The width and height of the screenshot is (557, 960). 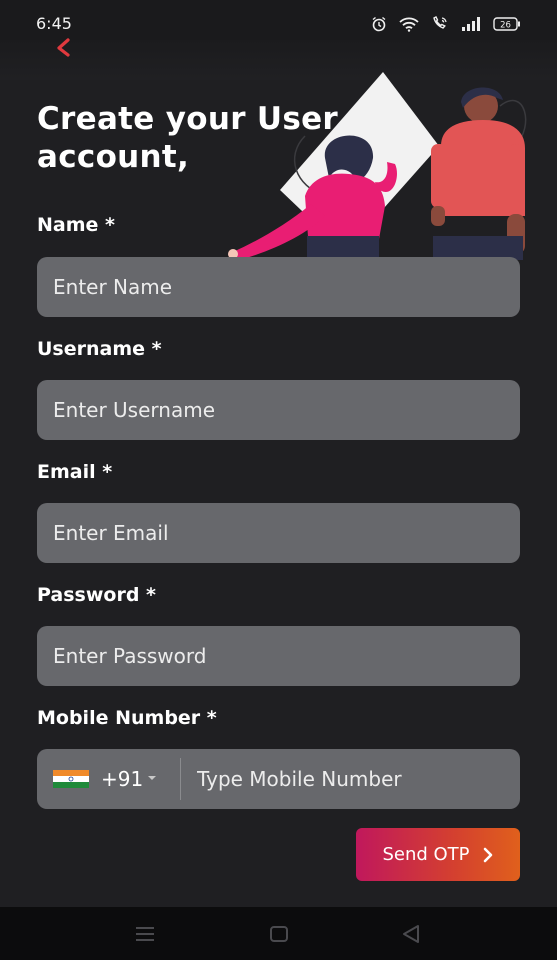 I want to click on system-back-button, so click(x=411, y=934).